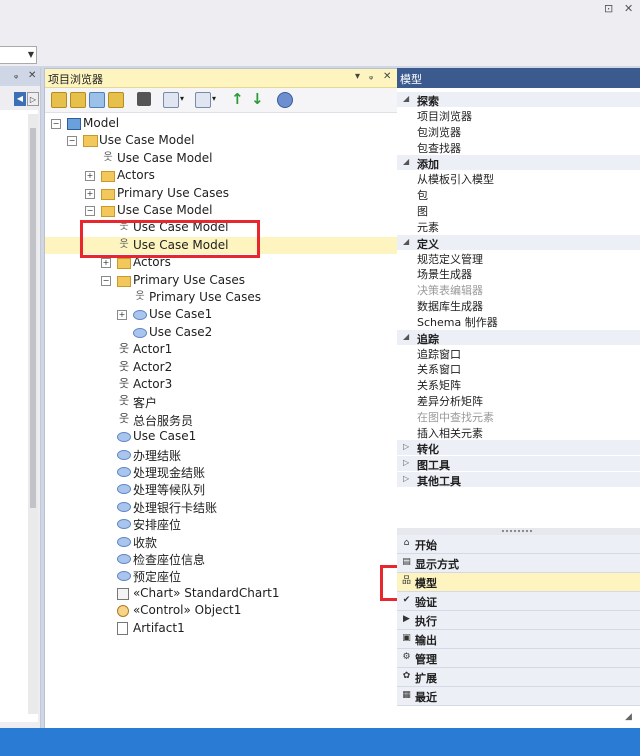  What do you see at coordinates (59, 100) in the screenshot?
I see `new-package-icon` at bounding box center [59, 100].